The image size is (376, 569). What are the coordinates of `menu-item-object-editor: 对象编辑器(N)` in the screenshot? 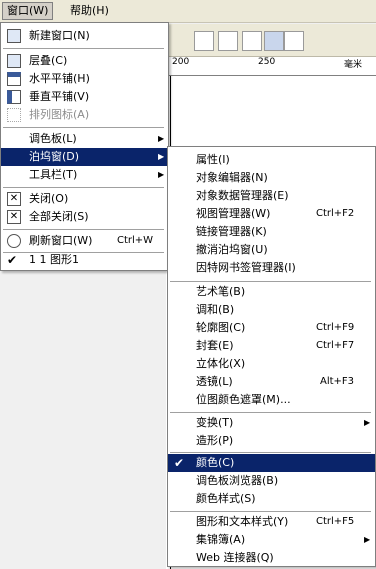 It's located at (271, 178).